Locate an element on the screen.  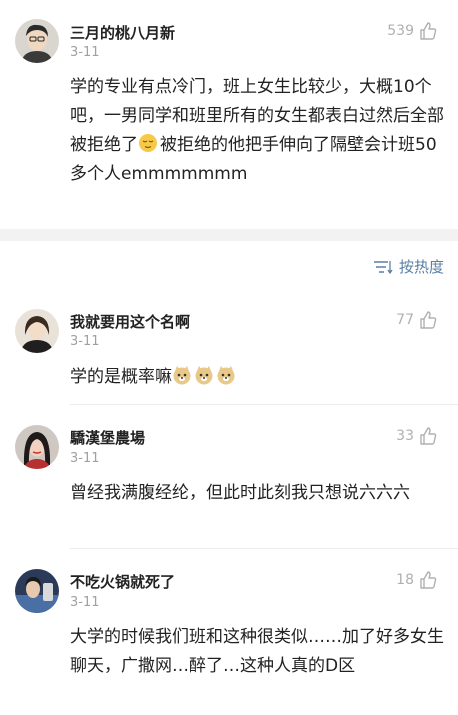
like-button: 18 is located at coordinates (417, 580).